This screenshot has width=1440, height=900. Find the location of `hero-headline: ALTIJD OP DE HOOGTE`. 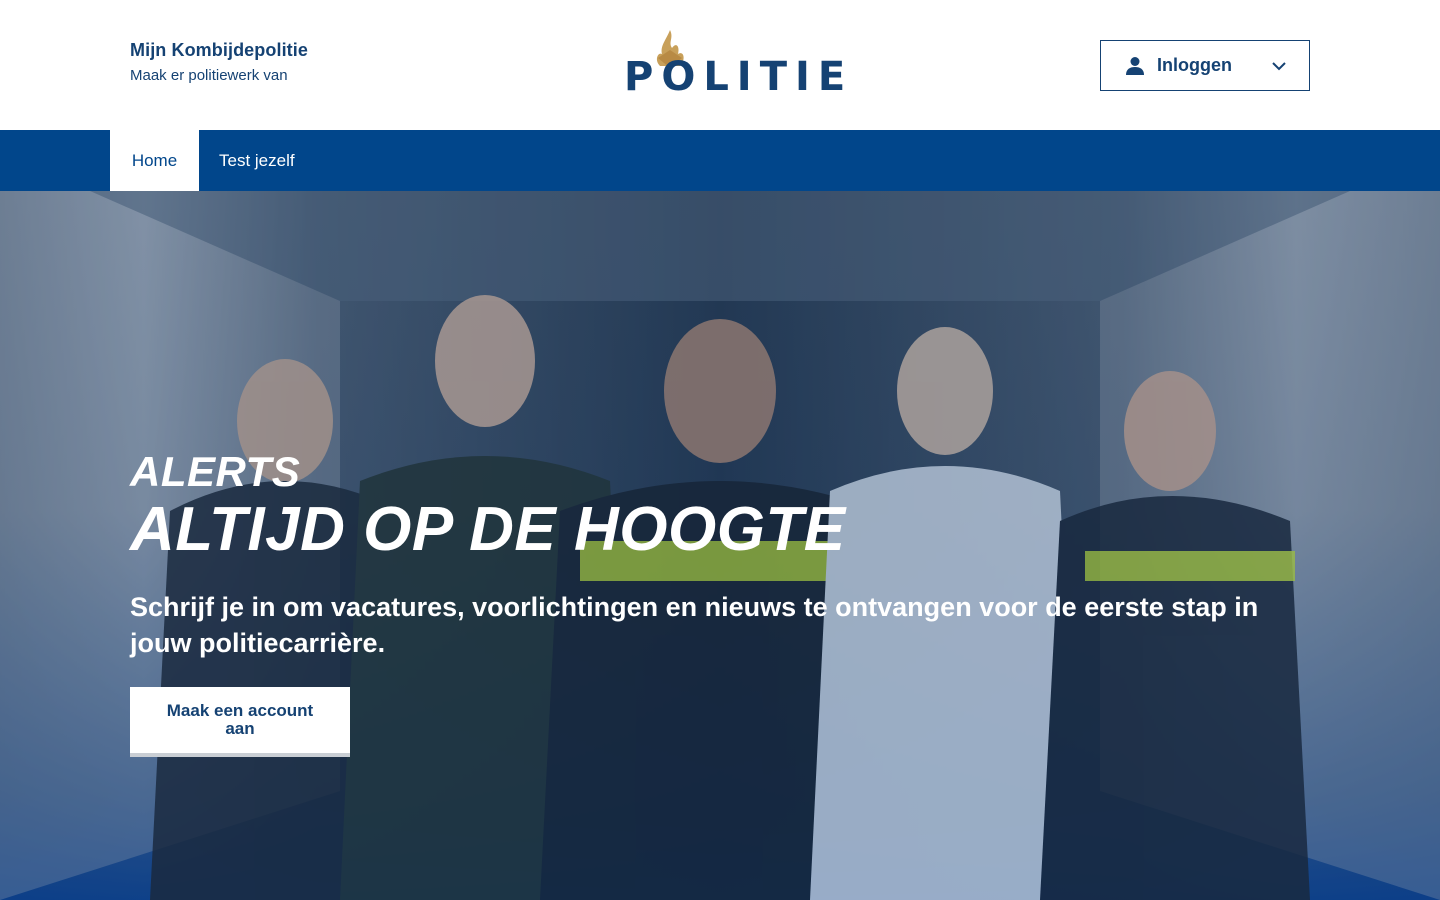

hero-headline: ALTIJD OP DE HOOGTE is located at coordinates (488, 529).